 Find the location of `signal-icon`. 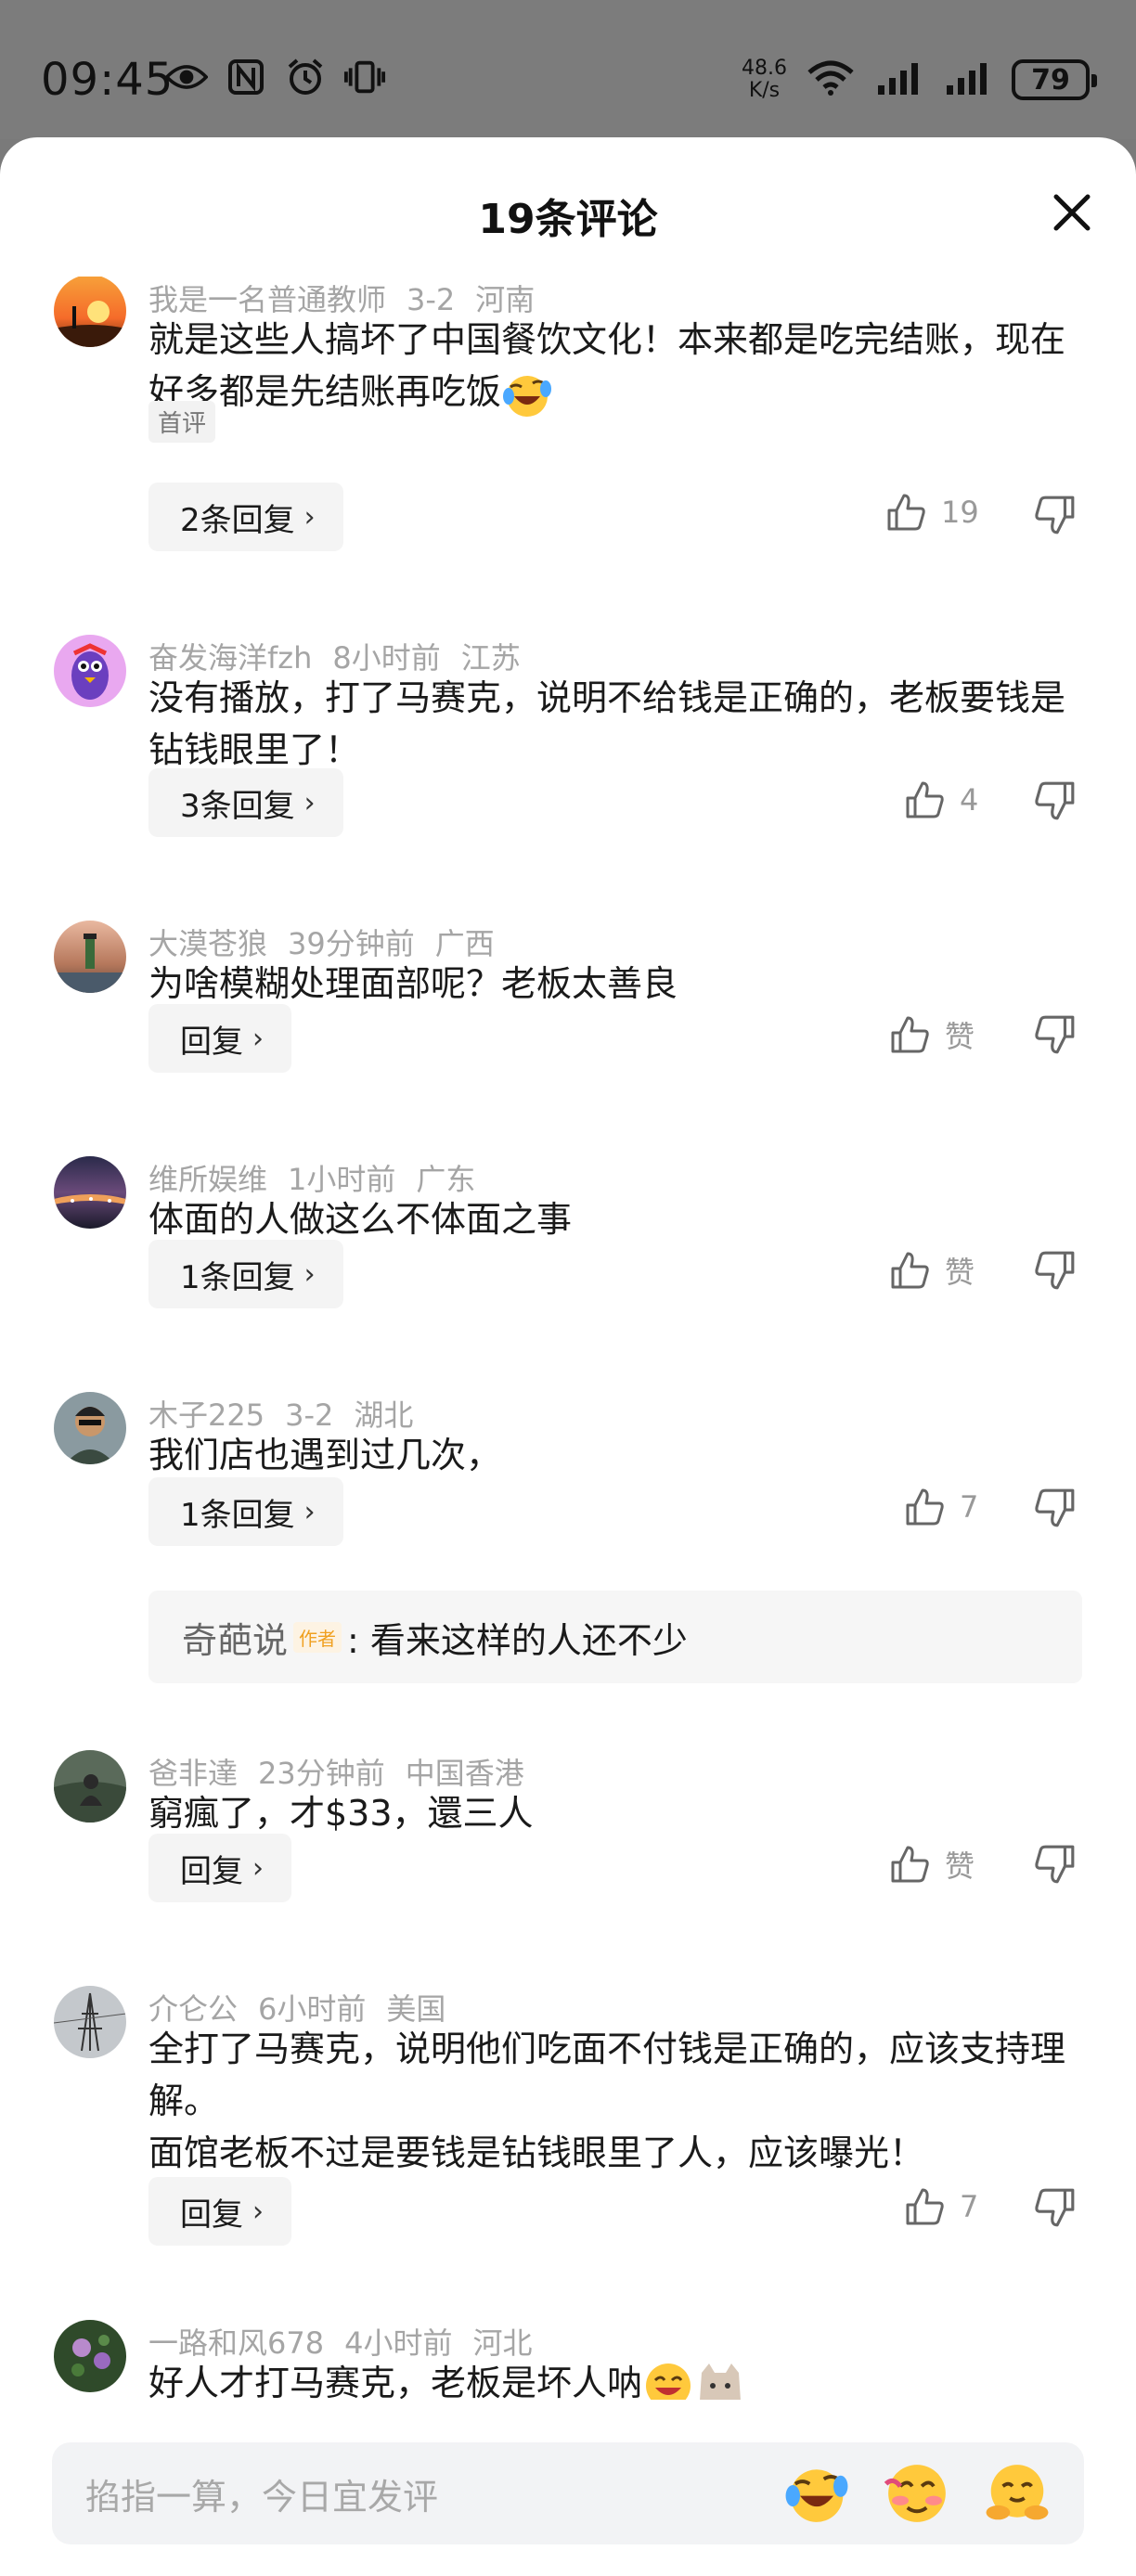

signal-icon is located at coordinates (899, 79).